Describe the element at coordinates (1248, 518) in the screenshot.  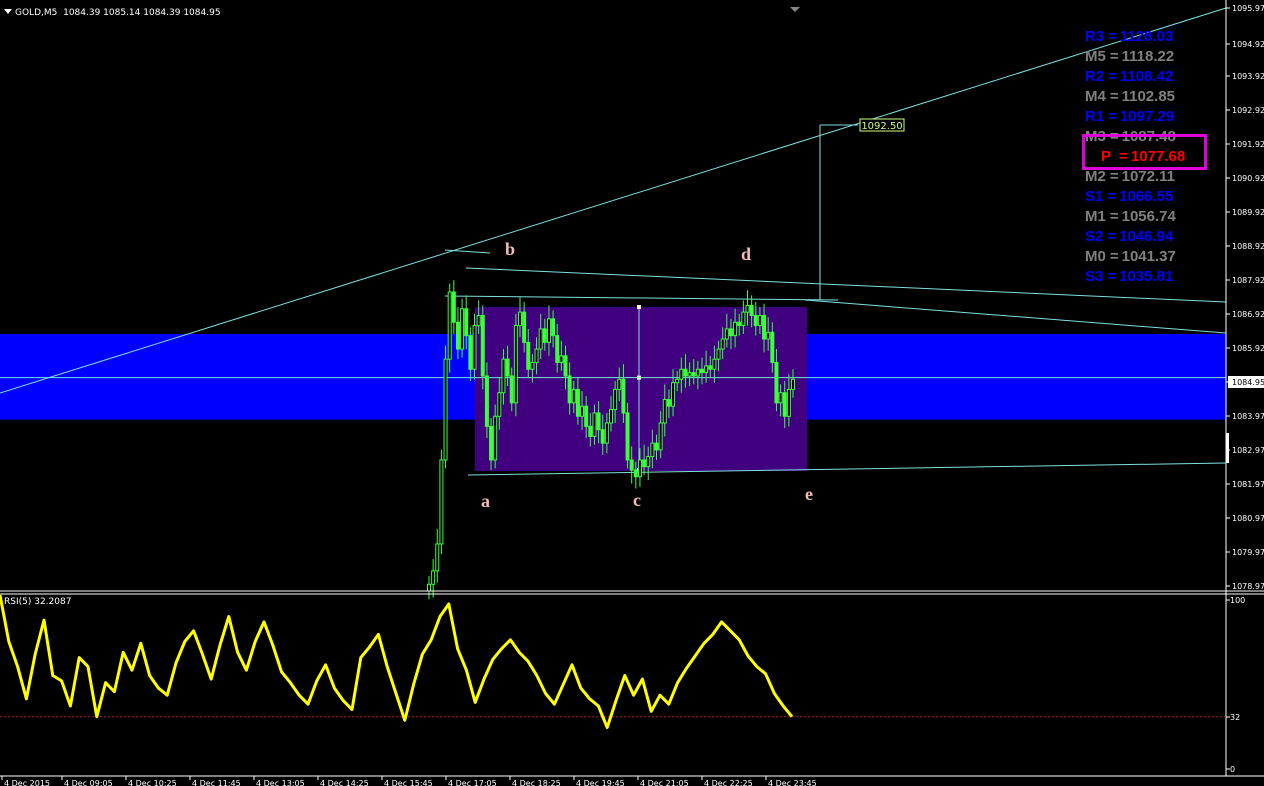
I see `price-tick-label: 1080.97` at that location.